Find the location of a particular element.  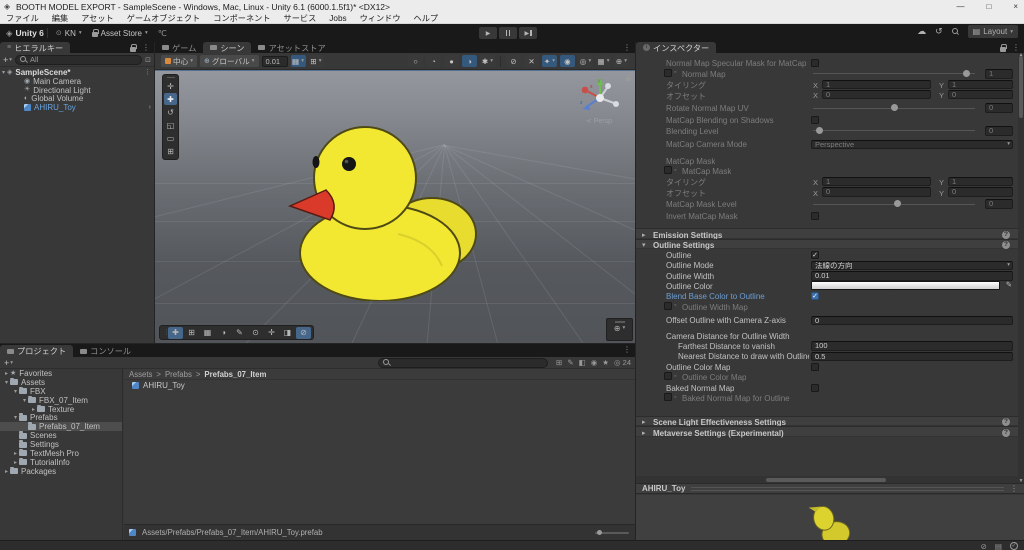

camera-overlay: ⊕ ▾ is located at coordinates (619, 329).